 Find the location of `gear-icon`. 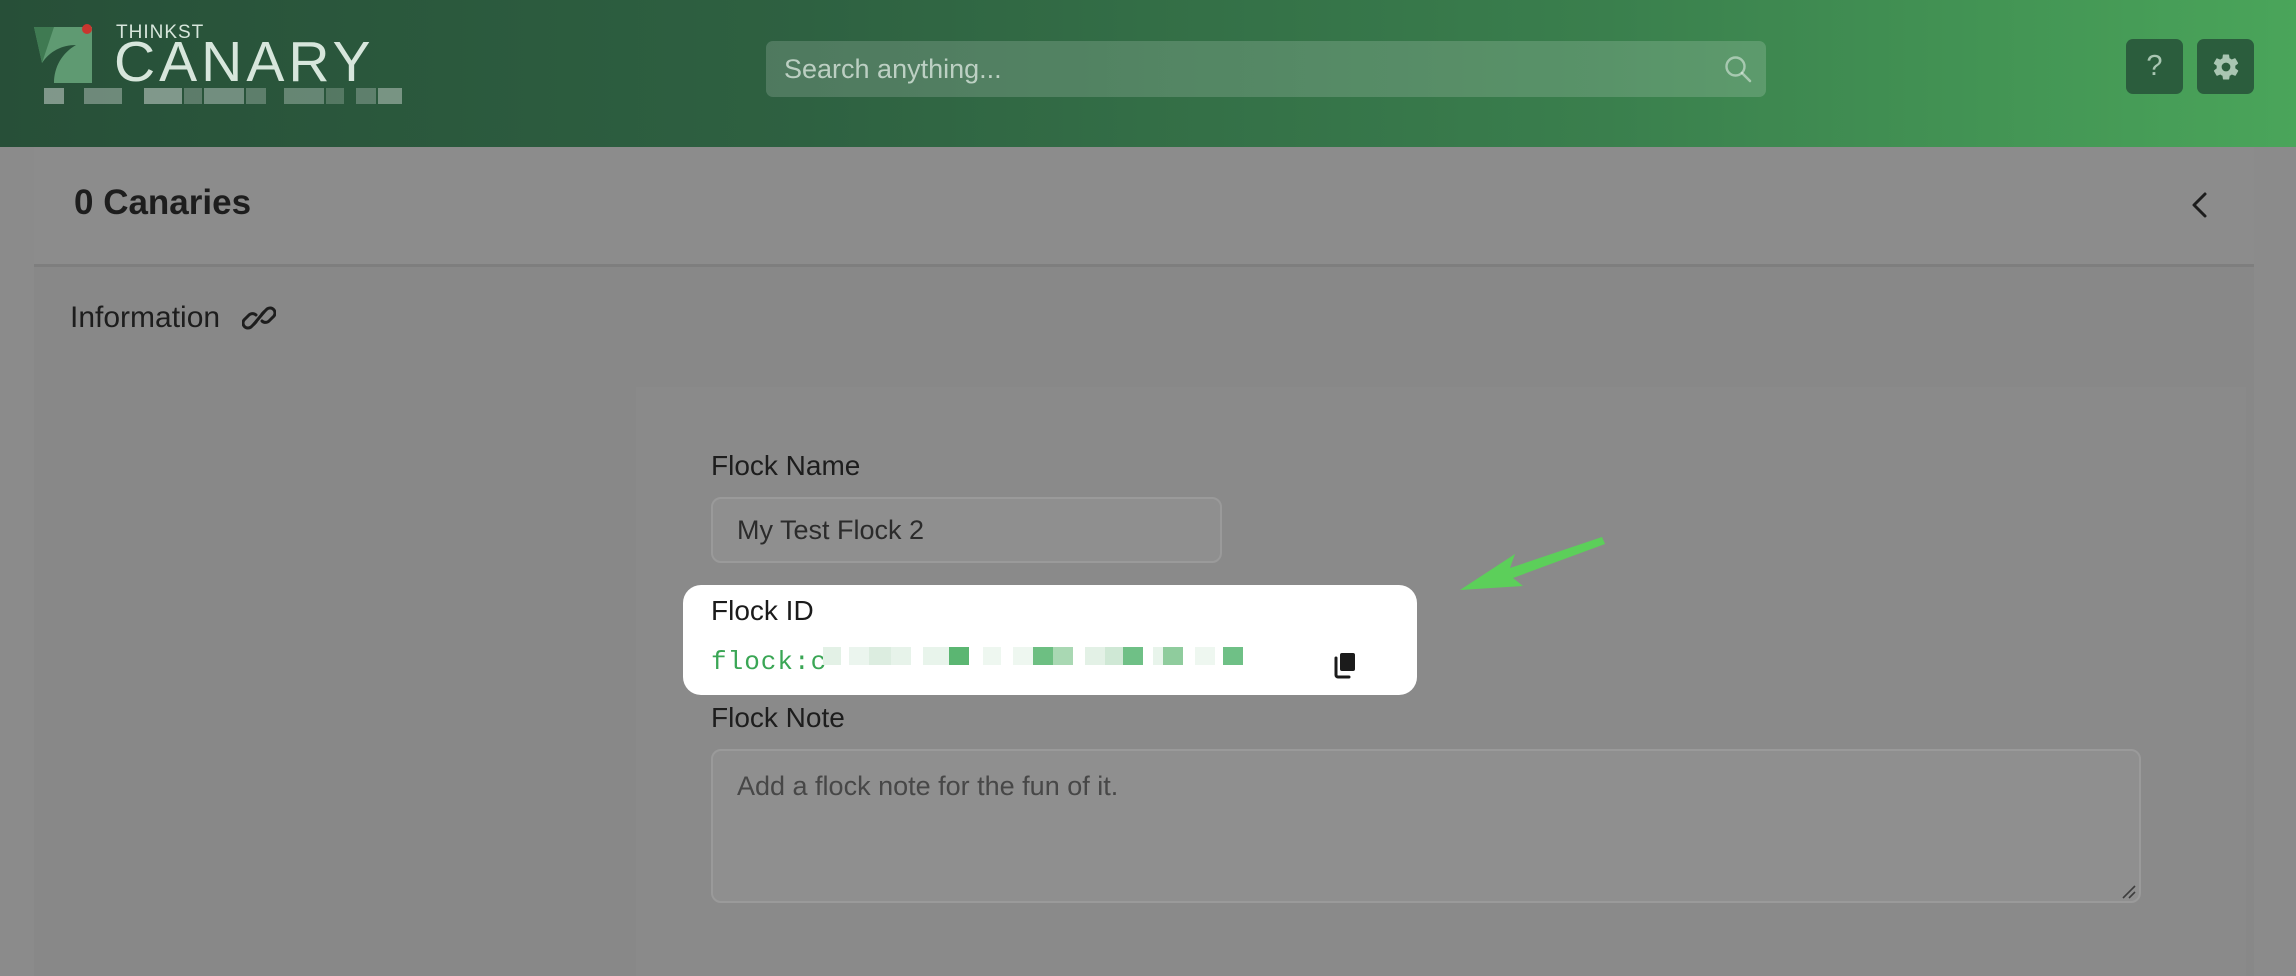

gear-icon is located at coordinates (2225, 66).